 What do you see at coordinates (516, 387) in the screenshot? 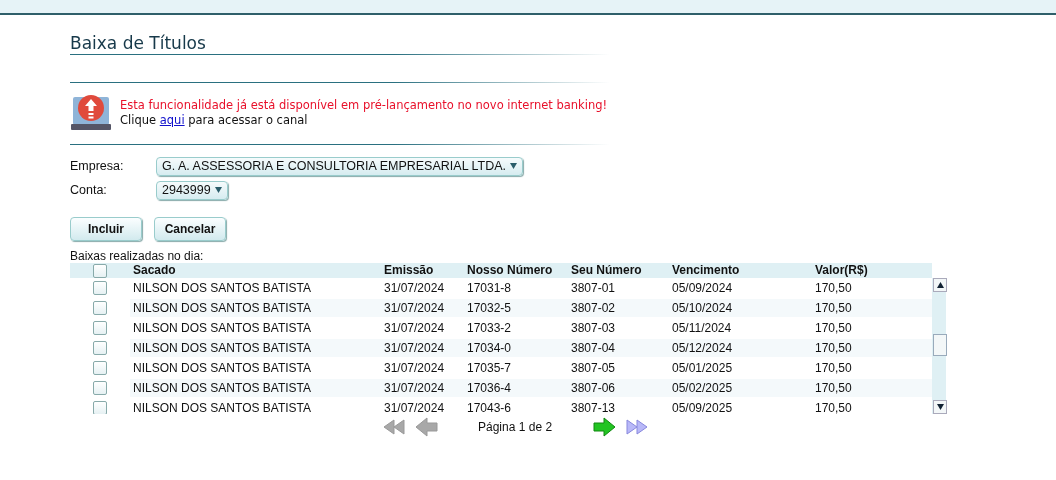
I see `table-cell: 17036-4` at bounding box center [516, 387].